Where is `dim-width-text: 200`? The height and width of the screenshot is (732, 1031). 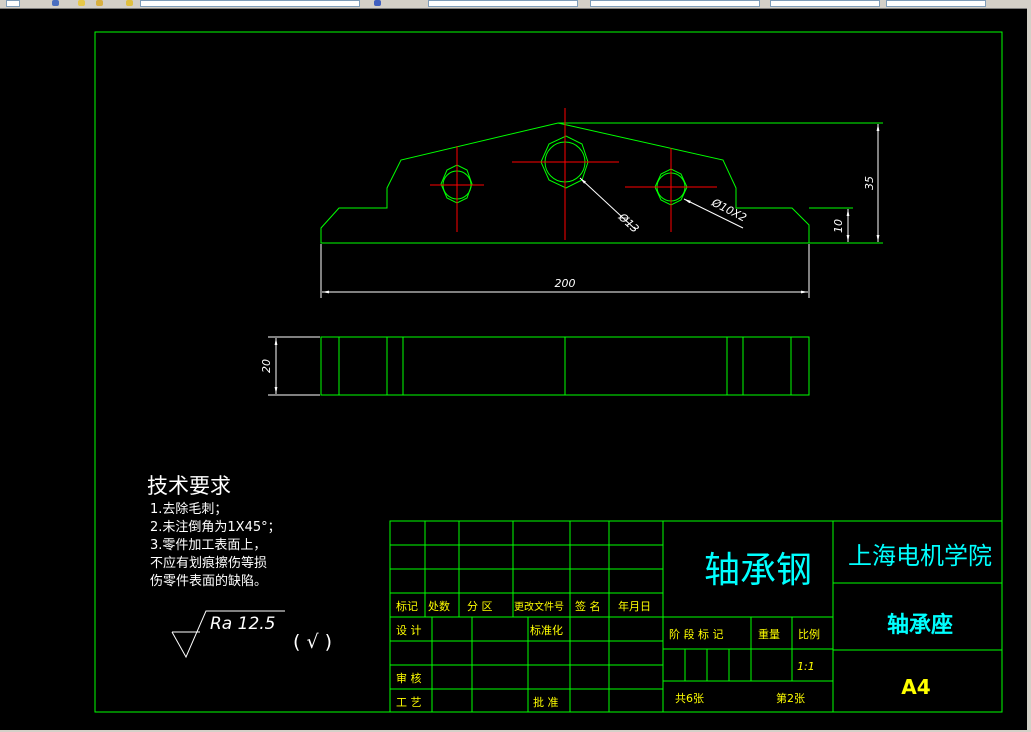 dim-width-text: 200 is located at coordinates (565, 283).